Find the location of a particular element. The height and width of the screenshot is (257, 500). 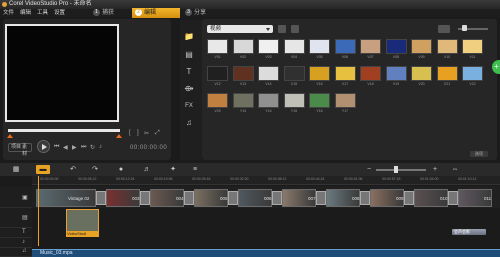

instant-project-icon: ▤ is located at coordinates (189, 55).